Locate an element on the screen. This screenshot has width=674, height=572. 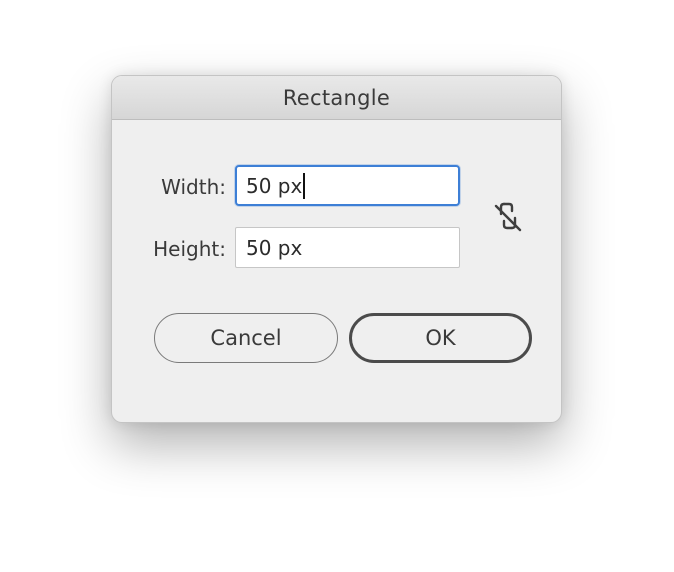
dialog-titlebar: Rectangle is located at coordinates (336, 98).